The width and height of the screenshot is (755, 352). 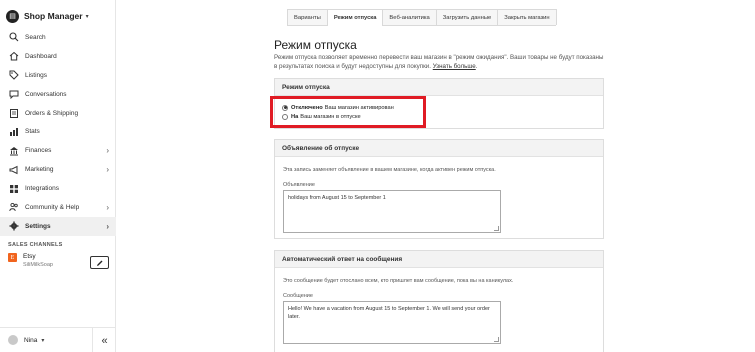 I want to click on gear-icon, so click(x=13, y=226).